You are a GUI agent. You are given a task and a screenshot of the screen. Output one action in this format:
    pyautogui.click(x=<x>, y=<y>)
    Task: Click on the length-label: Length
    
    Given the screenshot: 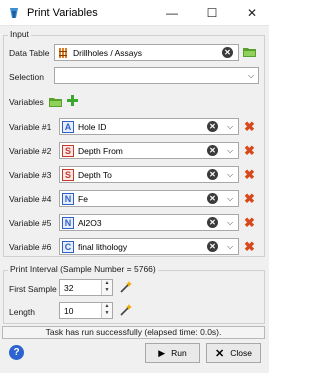 What is the action you would take?
    pyautogui.click(x=22, y=312)
    